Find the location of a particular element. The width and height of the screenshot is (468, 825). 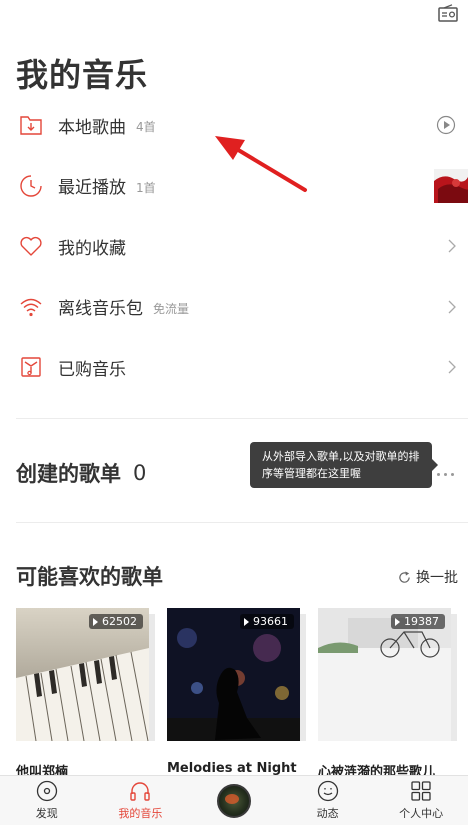

menu-label: 已购音乐 is located at coordinates (92, 369).